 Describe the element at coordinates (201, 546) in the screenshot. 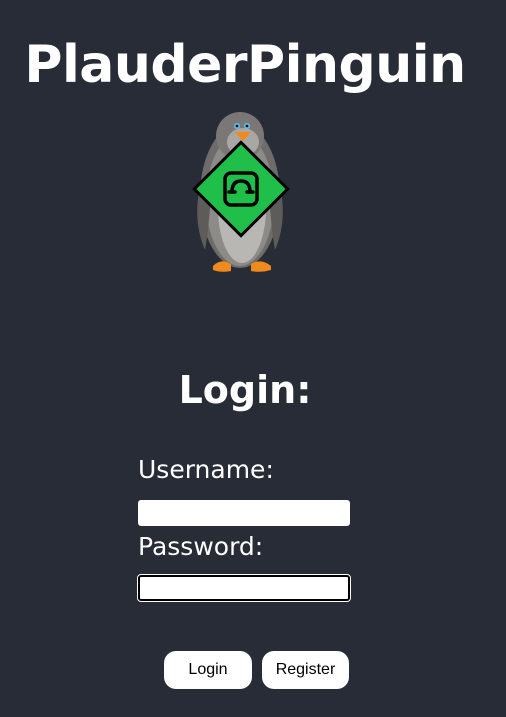

I see `password-label: Password:` at that location.